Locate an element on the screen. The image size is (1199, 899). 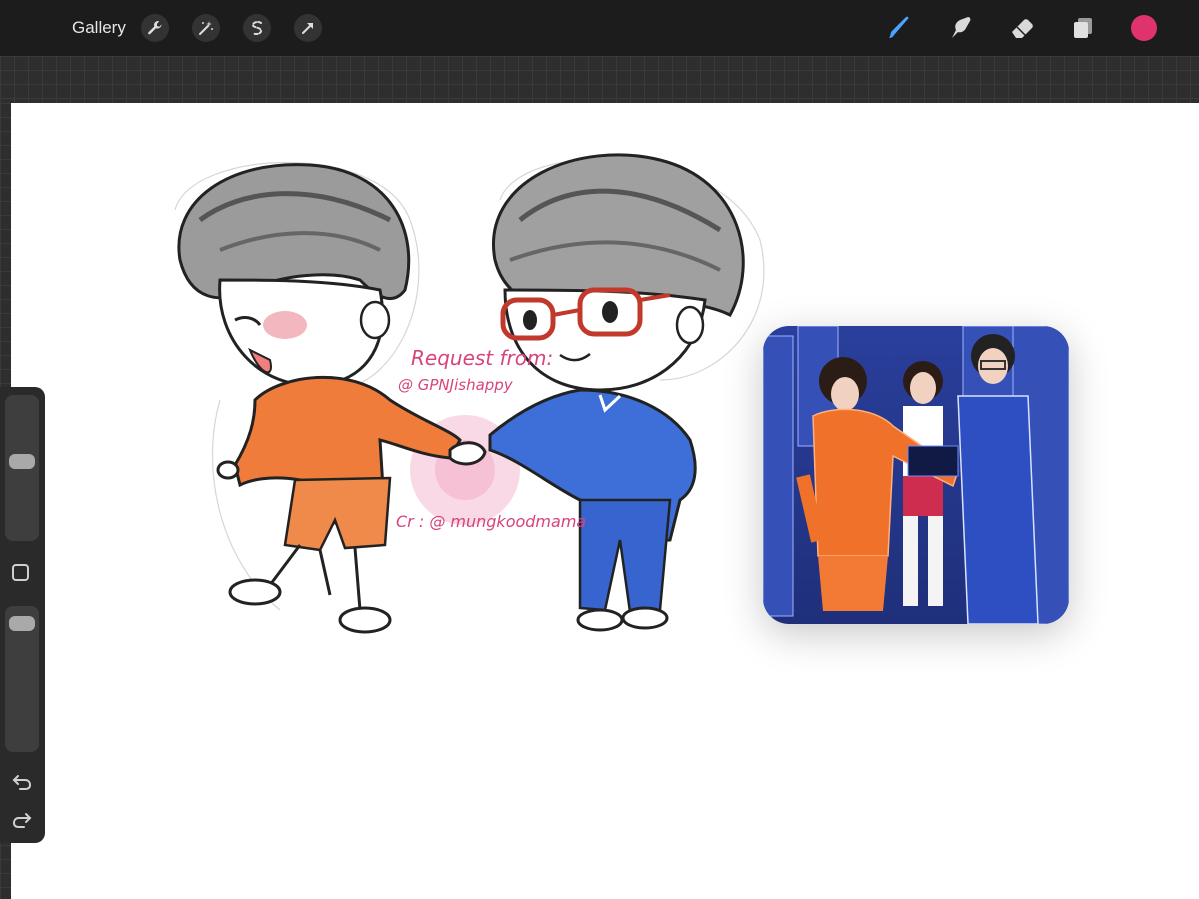
handle-text: @ GPNJishappy is located at coordinates (455, 385).